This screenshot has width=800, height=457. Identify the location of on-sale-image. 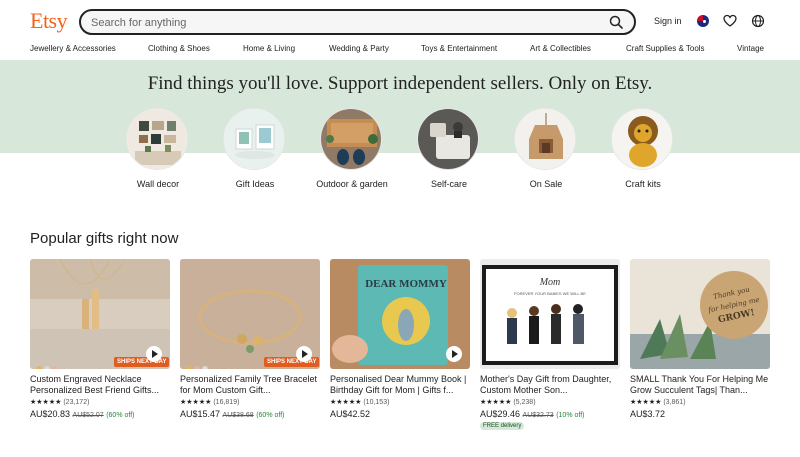
(545, 139).